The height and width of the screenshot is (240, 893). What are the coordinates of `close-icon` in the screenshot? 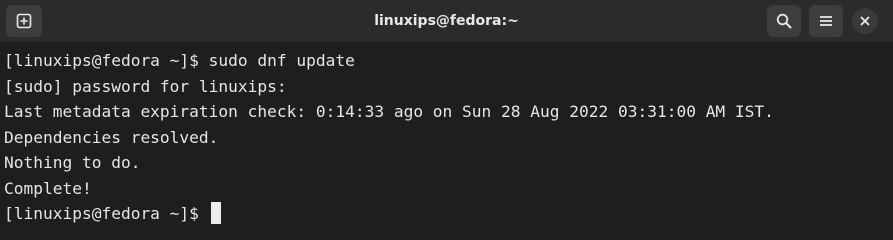 It's located at (865, 21).